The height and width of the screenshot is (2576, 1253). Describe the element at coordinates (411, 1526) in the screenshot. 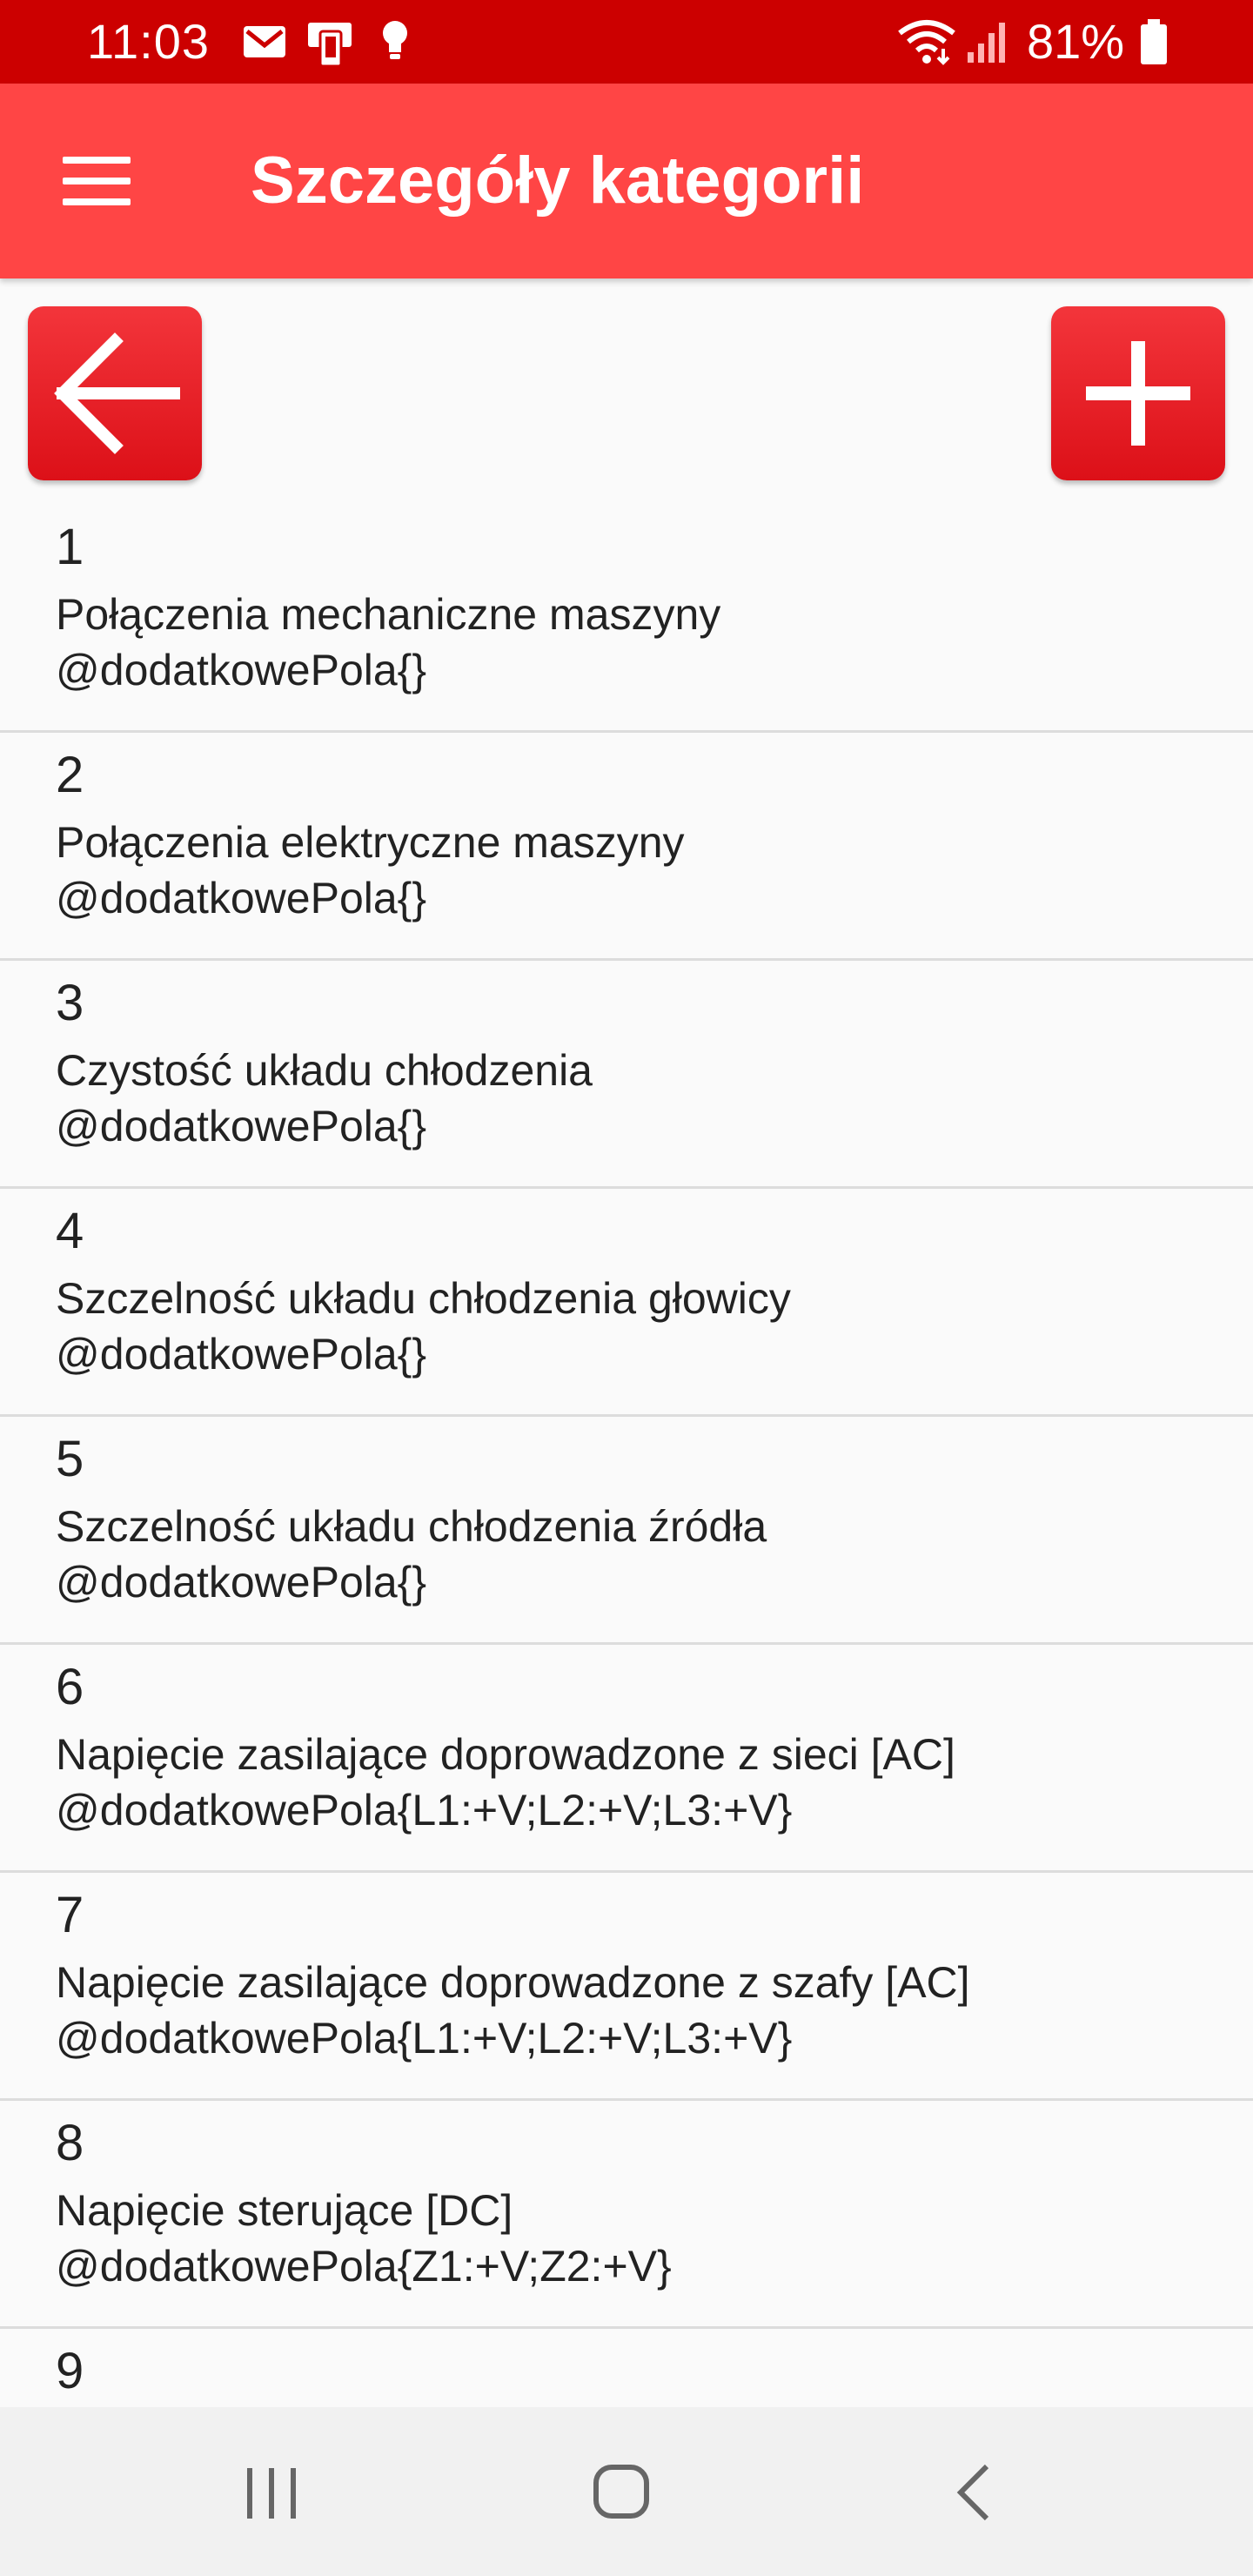

I see `item-title: Szczelność układu chłodzenia źródła` at that location.